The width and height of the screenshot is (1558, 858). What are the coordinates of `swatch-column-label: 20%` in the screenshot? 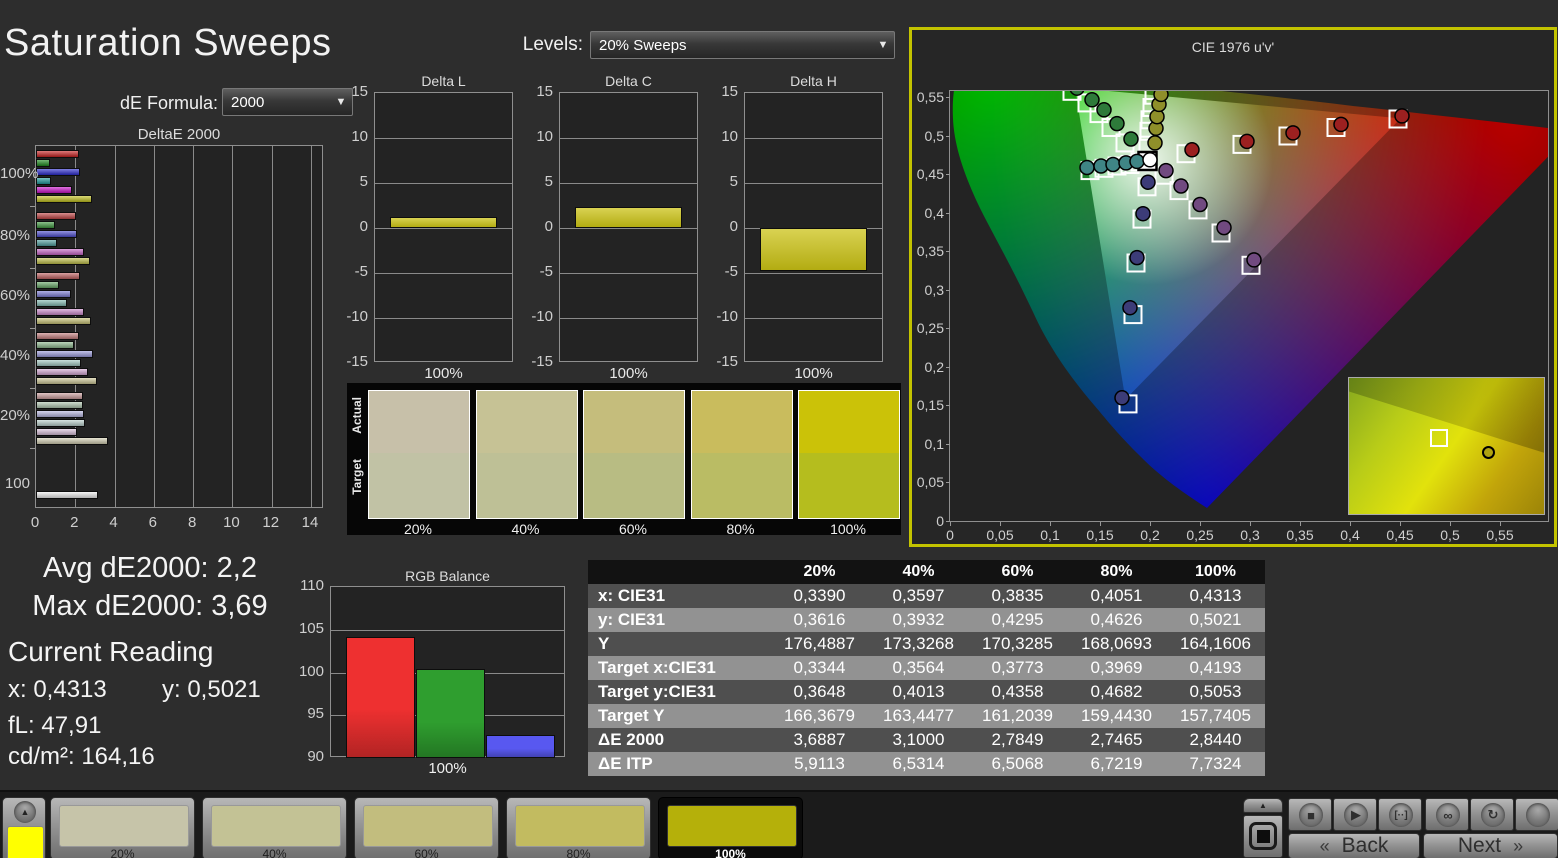 It's located at (418, 529).